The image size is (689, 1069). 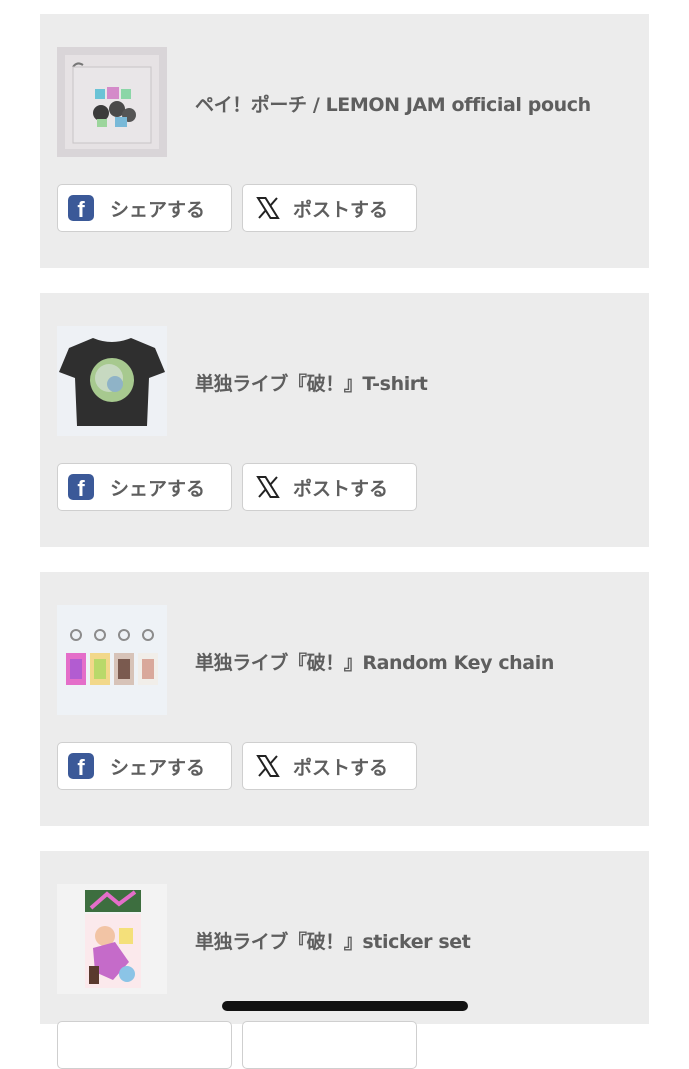 What do you see at coordinates (333, 940) in the screenshot?
I see `product-title: 単独ライブ『破！』sticker set` at bounding box center [333, 940].